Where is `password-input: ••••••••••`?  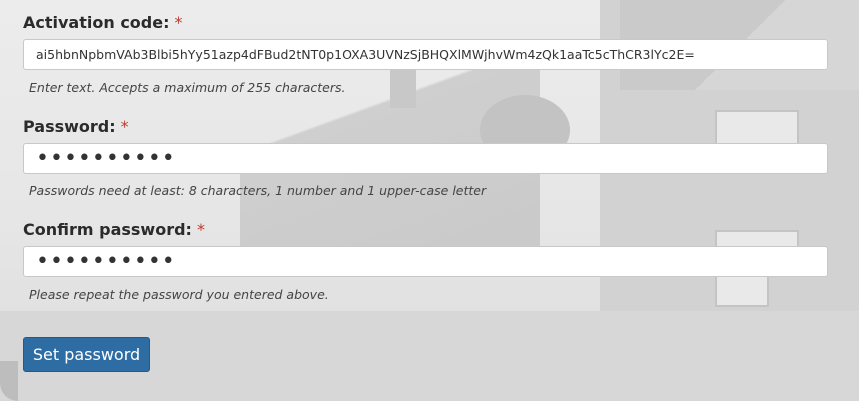 password-input: •••••••••• is located at coordinates (425, 158).